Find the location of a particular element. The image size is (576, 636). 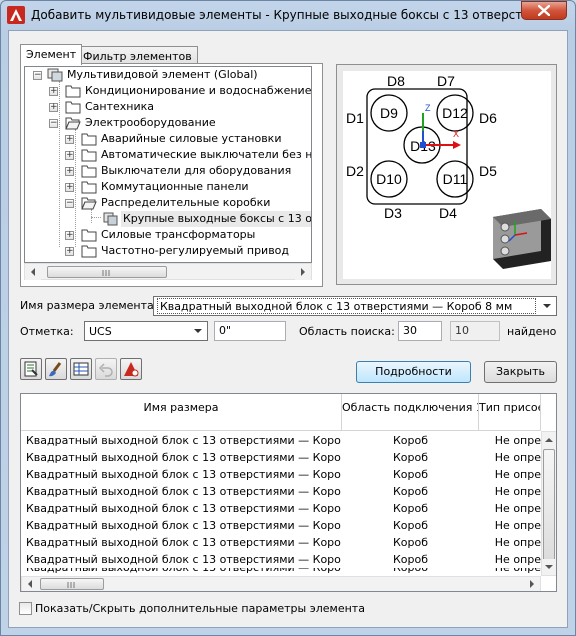

scroll-up-icon is located at coordinates (549, 440).